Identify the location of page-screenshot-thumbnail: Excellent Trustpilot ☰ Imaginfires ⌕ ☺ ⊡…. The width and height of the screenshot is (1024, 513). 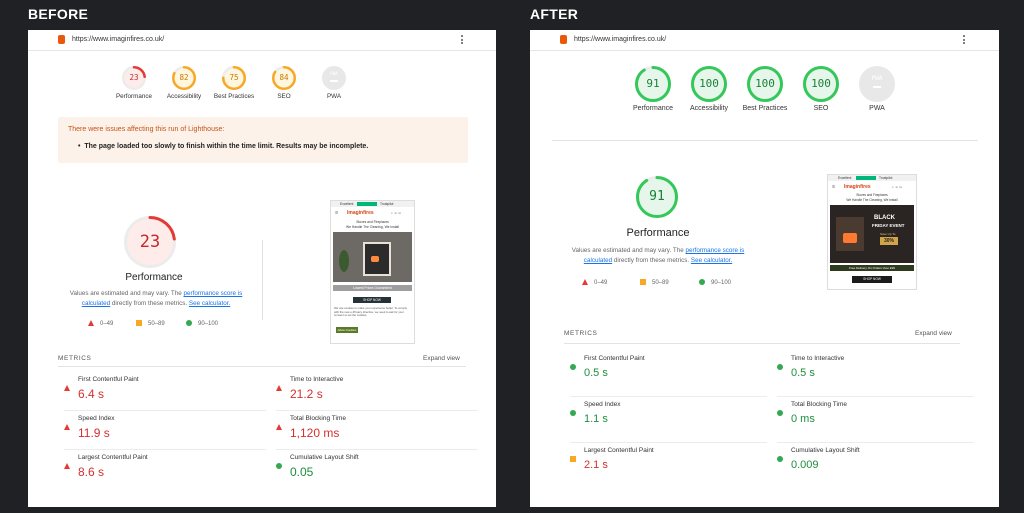
(872, 232).